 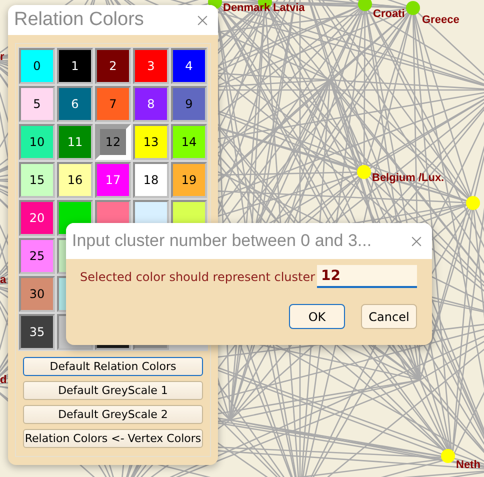 What do you see at coordinates (37, 66) in the screenshot?
I see `color-swatch: 0` at bounding box center [37, 66].